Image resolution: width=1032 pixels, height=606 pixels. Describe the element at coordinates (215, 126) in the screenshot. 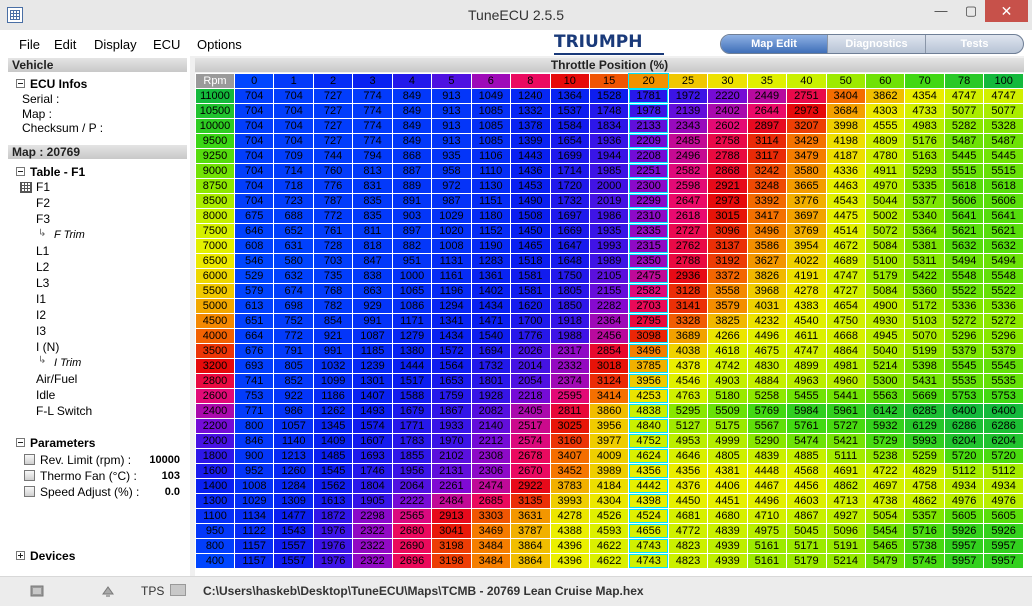

I see `rpm-row-header: 10000` at that location.